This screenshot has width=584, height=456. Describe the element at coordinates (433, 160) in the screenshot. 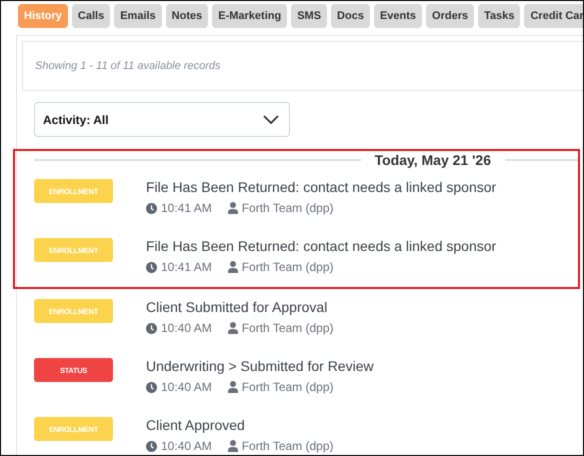

I see `date-header: Today, May 21 '26` at that location.